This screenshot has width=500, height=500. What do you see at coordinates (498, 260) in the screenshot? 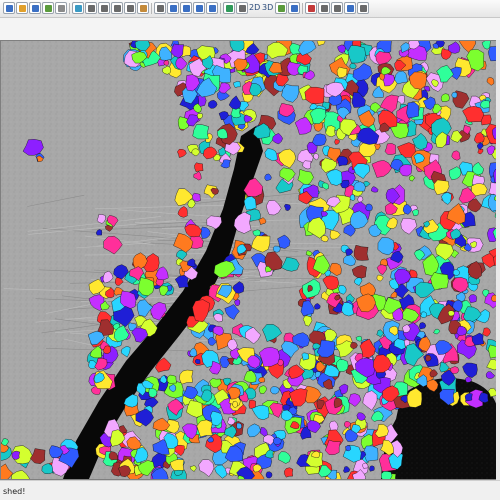
I see `viewport-scroll-strip` at bounding box center [498, 260].